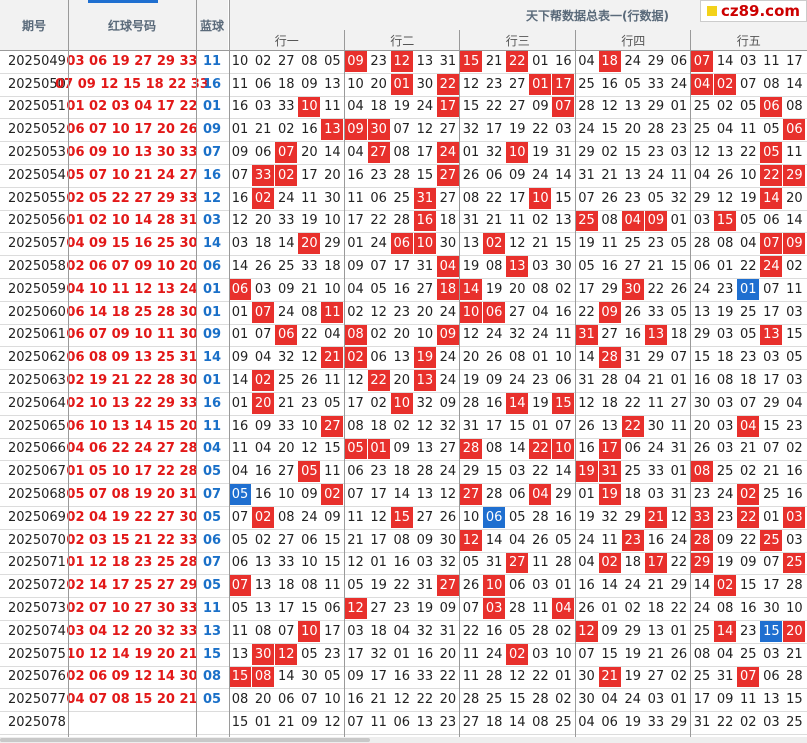 The width and height of the screenshot is (807, 743). What do you see at coordinates (401, 517) in the screenshot?
I see `grid-cell: 15` at bounding box center [401, 517].